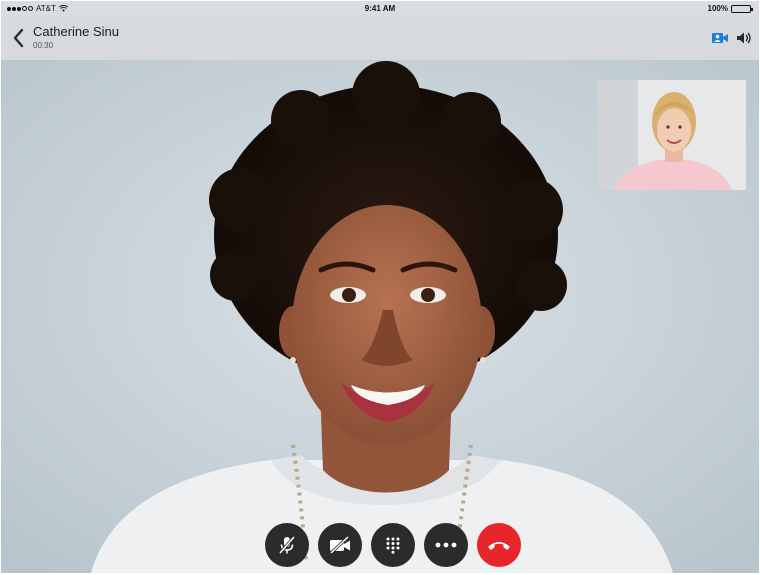  I want to click on battery-icon, so click(742, 8).